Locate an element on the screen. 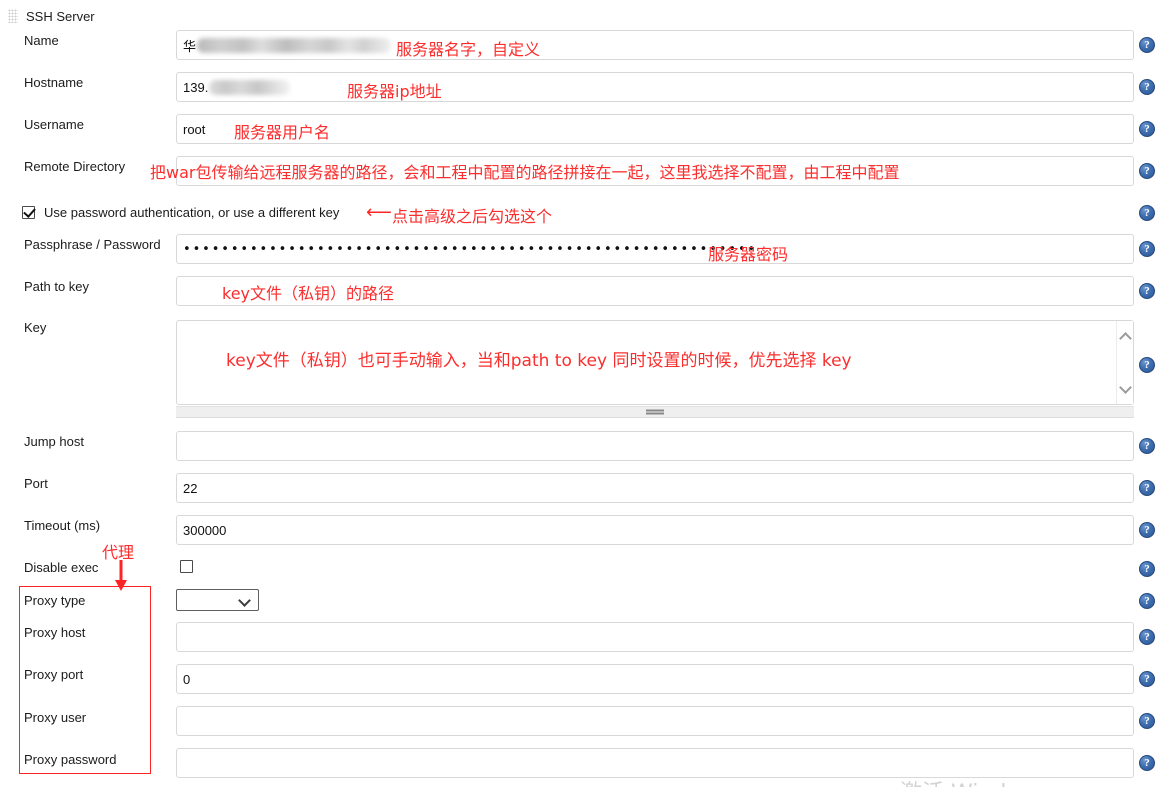 This screenshot has width=1175, height=787. help-icon-proxy-host: ? is located at coordinates (1147, 637).